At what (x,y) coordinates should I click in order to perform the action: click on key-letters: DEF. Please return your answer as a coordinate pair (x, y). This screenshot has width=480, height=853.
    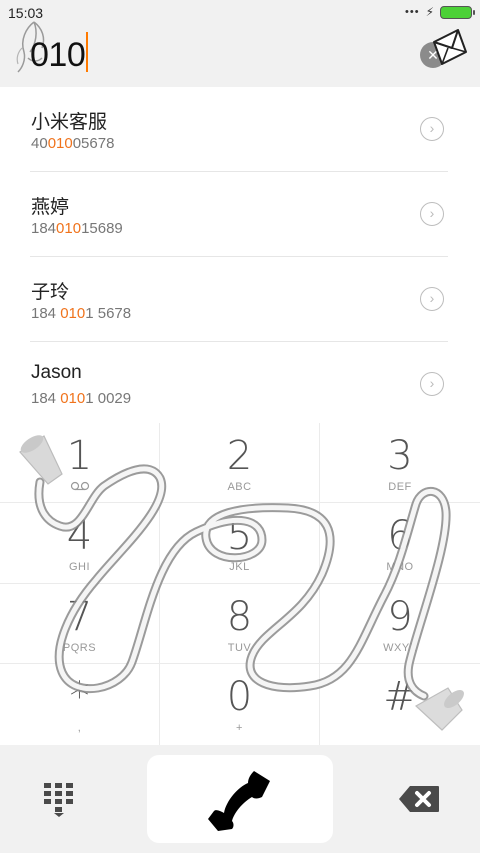
    Looking at the image, I should click on (400, 487).